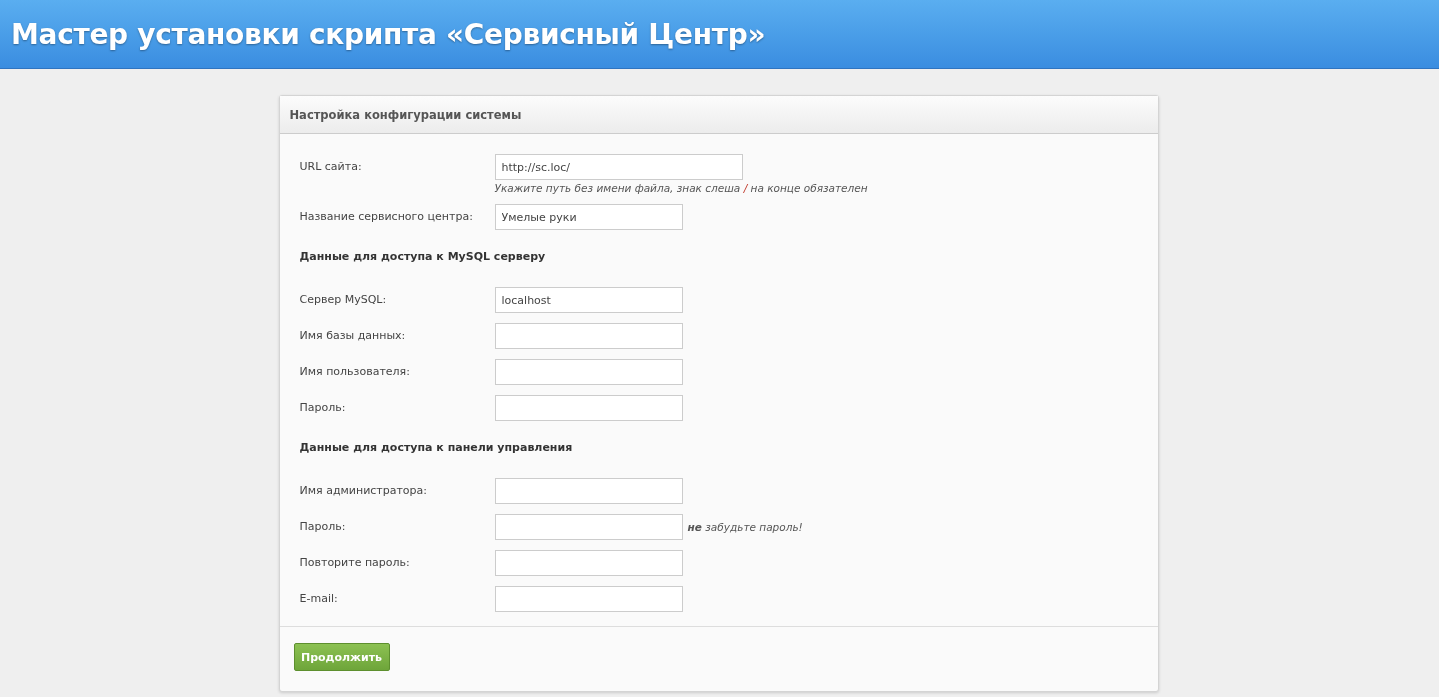  What do you see at coordinates (618, 167) in the screenshot?
I see `input-field: http://sc.loc/` at bounding box center [618, 167].